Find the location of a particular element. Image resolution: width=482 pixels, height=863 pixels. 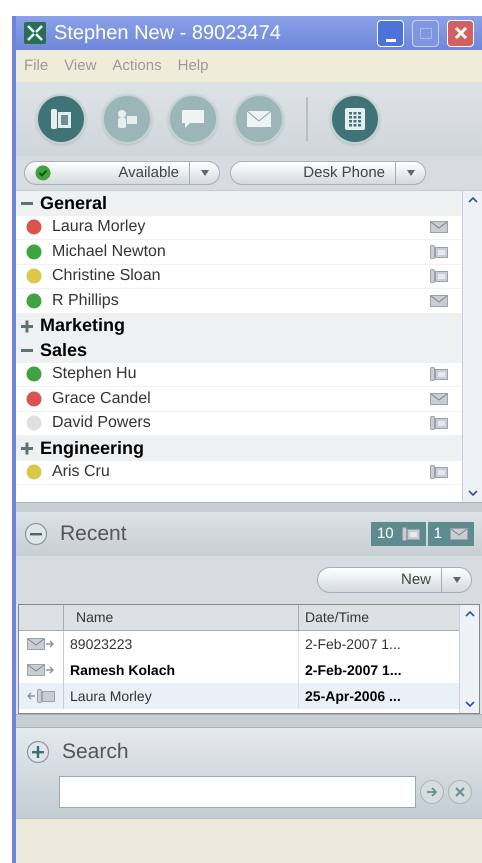

section-title: Recent is located at coordinates (94, 534).